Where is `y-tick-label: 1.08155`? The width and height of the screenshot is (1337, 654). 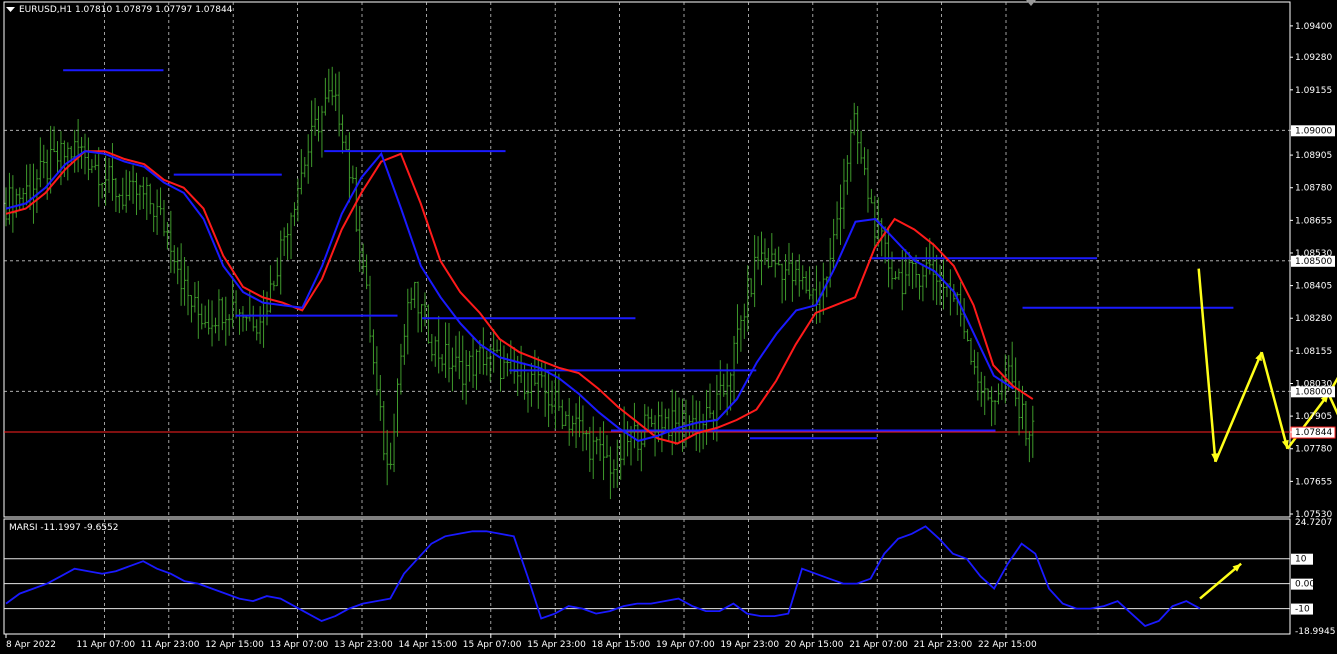
y-tick-label: 1.08155 is located at coordinates (1313, 352).